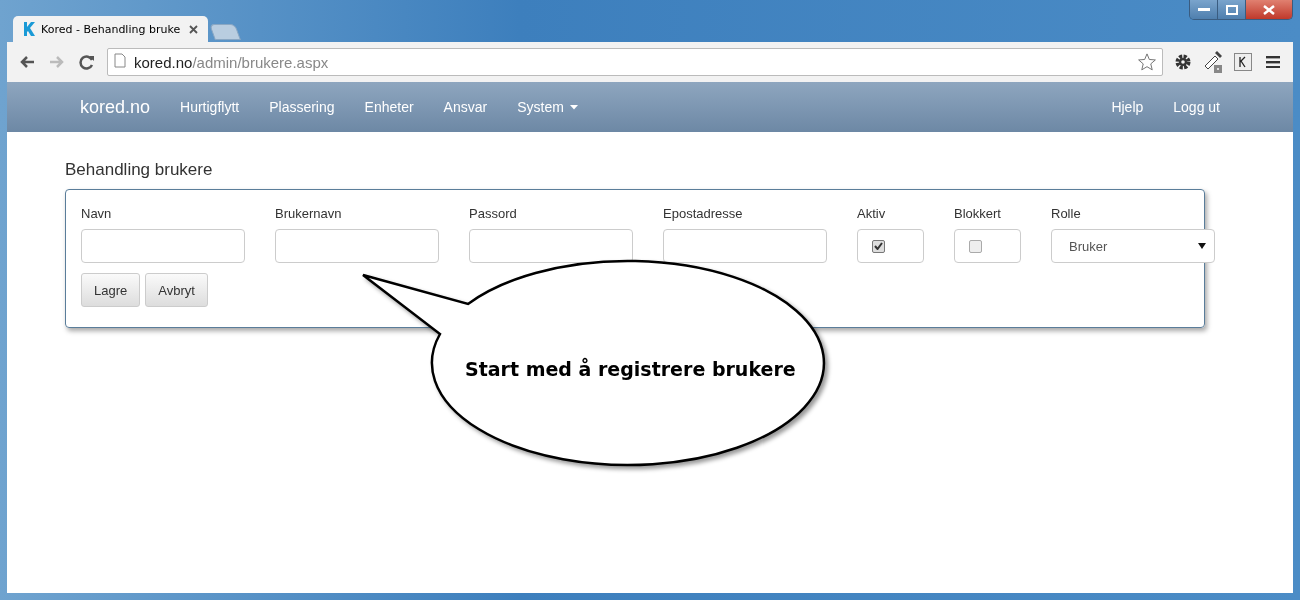 This screenshot has height=600, width=1300. I want to click on url-text: kored.no/admin/brukere.aspx, so click(232, 62).